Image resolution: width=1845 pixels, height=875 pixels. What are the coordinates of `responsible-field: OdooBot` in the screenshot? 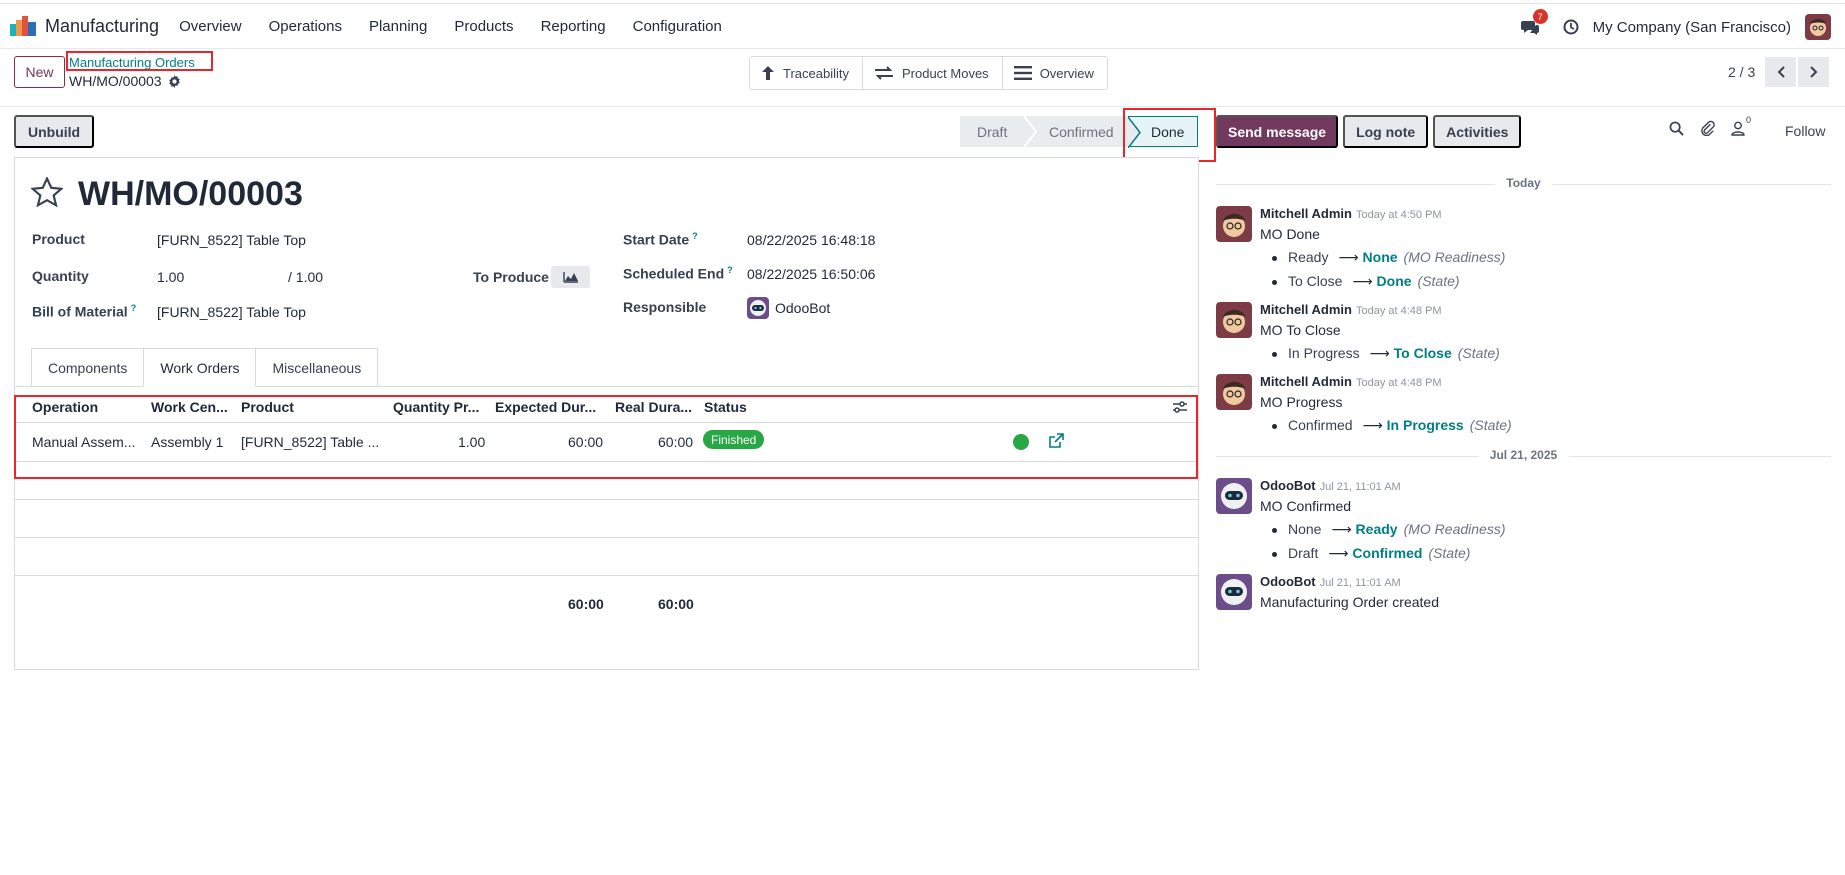 It's located at (802, 308).